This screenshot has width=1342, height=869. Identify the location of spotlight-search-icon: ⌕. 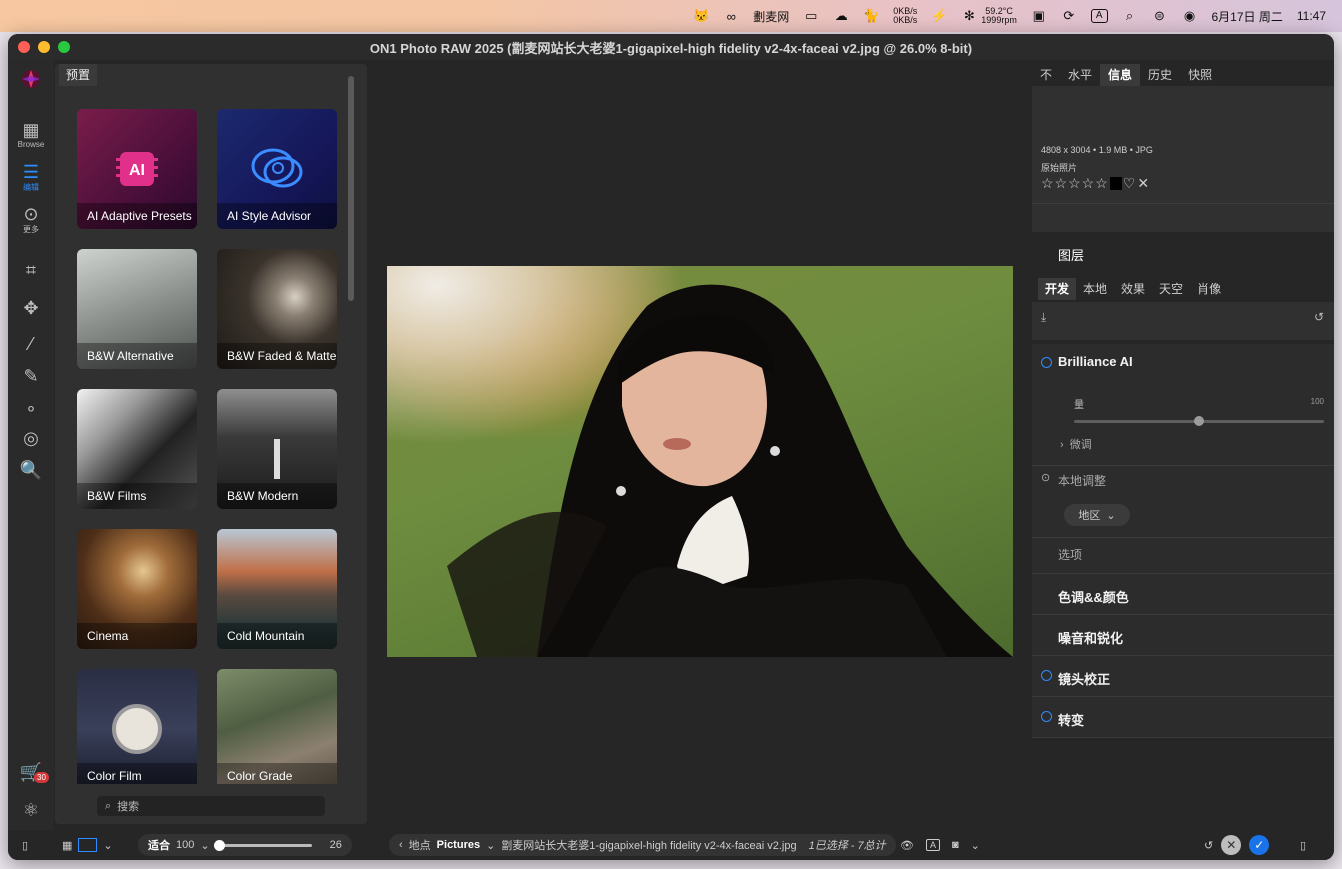
(1130, 15).